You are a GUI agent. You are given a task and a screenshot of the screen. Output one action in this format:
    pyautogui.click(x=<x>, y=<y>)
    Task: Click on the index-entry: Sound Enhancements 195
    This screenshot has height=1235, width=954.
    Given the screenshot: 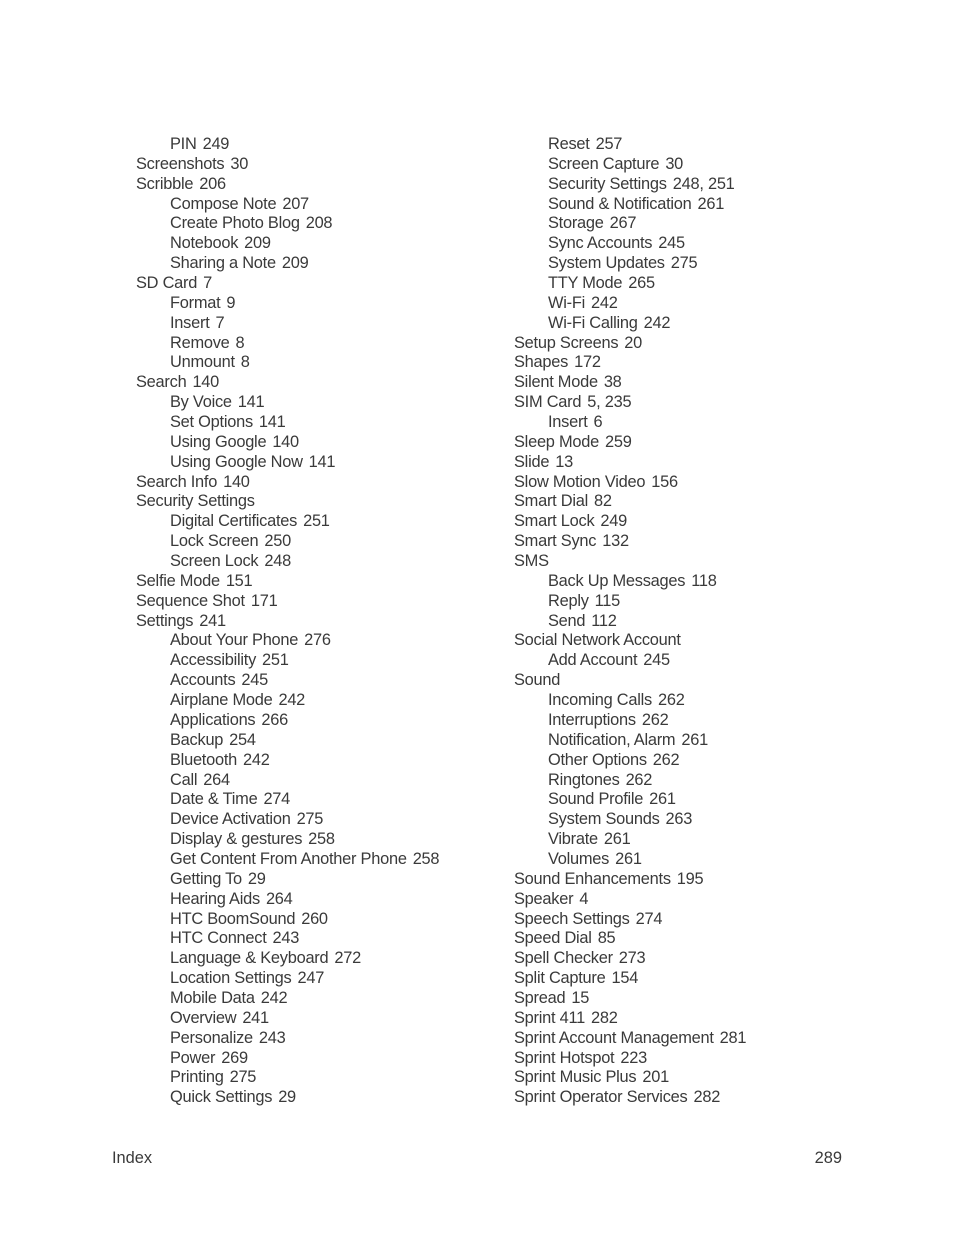 What is the action you would take?
    pyautogui.click(x=630, y=880)
    